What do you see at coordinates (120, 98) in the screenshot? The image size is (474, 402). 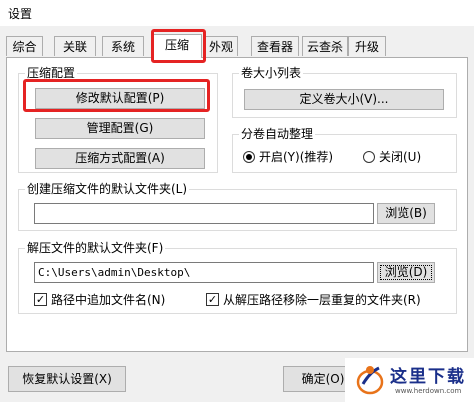 I see `edit-default-profile-button: 修改默认配置(P)` at bounding box center [120, 98].